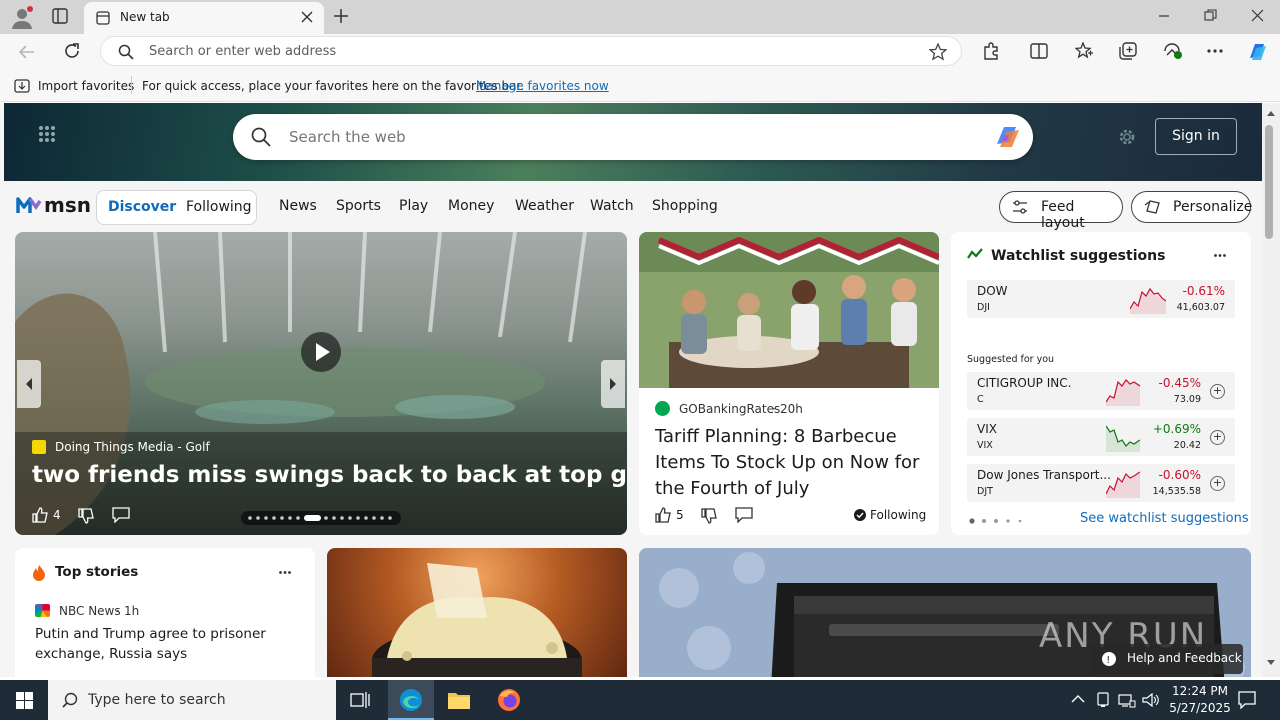 Image resolution: width=1280 pixels, height=720 pixels. I want to click on msn-logo, so click(29, 205).